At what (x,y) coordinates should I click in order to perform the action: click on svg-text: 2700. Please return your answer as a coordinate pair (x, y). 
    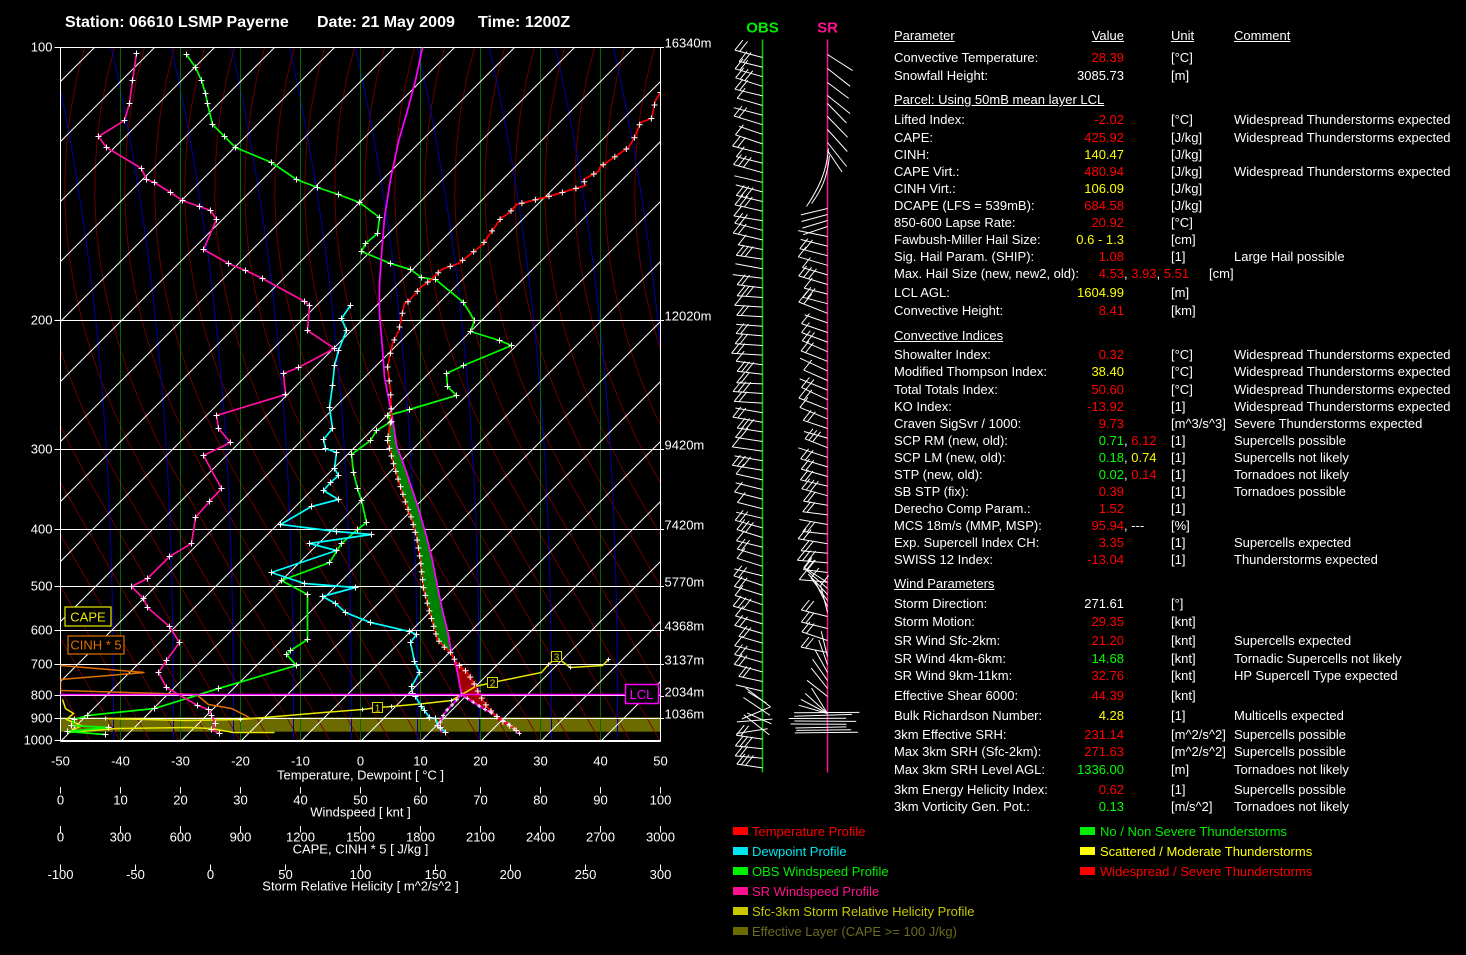
    Looking at the image, I should click on (600, 837).